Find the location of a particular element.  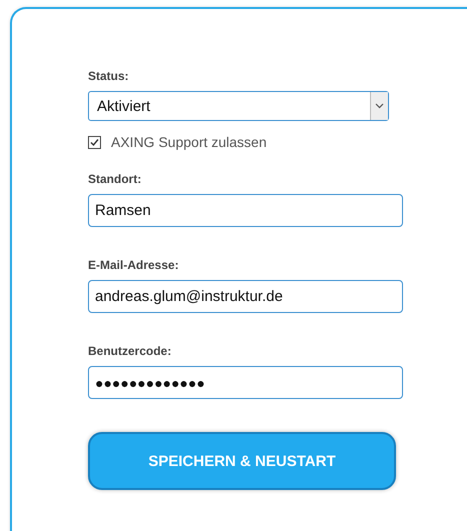

status-select: Aktiviert is located at coordinates (238, 106).